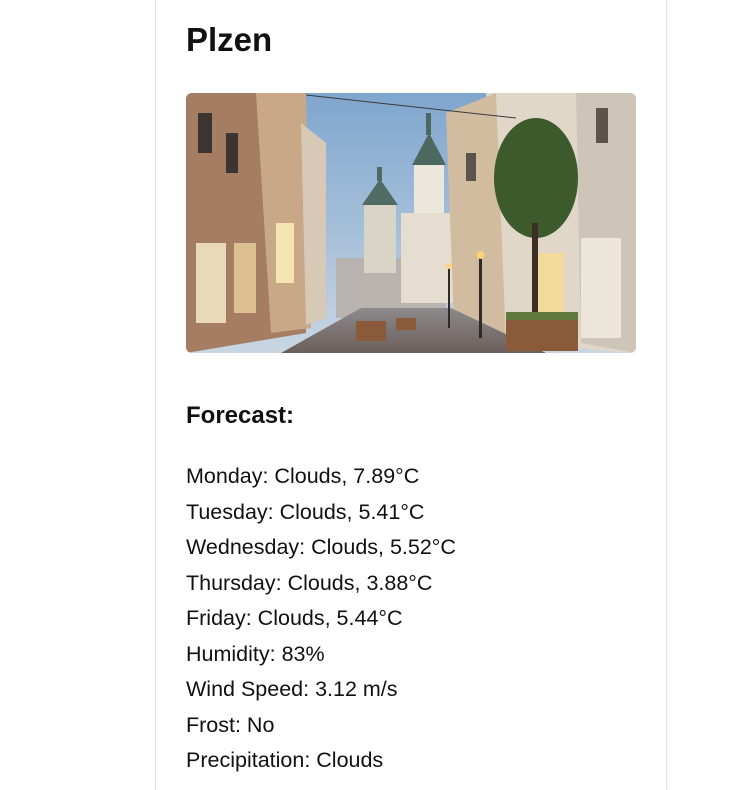 The height and width of the screenshot is (790, 745). I want to click on forecast-item-friday: Friday: Clouds, 5.44°C, so click(294, 618).